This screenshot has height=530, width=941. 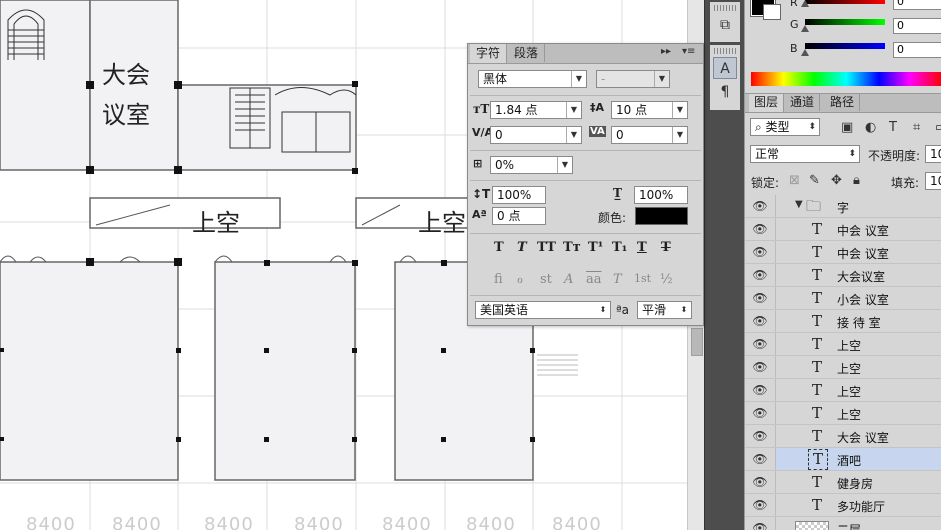 I want to click on lock-all-icon: 🔒︎, so click(x=856, y=180).